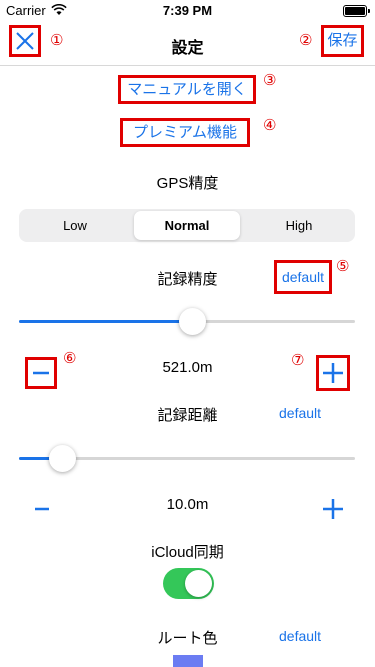 The height and width of the screenshot is (667, 375). I want to click on status-bar: Carrier 7:39 PM, so click(187, 10).